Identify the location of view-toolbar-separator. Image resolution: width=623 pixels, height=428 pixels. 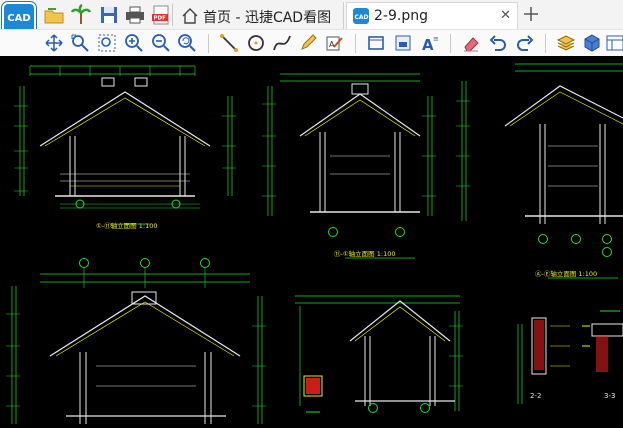
(208, 43).